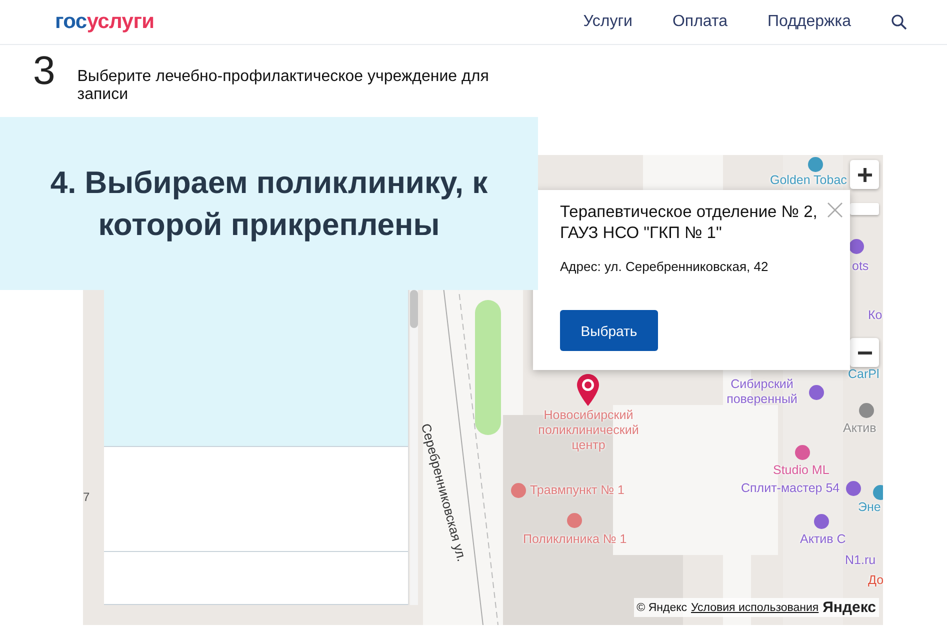 The width and height of the screenshot is (947, 634). I want to click on map-label: Сибирский поверенный, so click(762, 392).